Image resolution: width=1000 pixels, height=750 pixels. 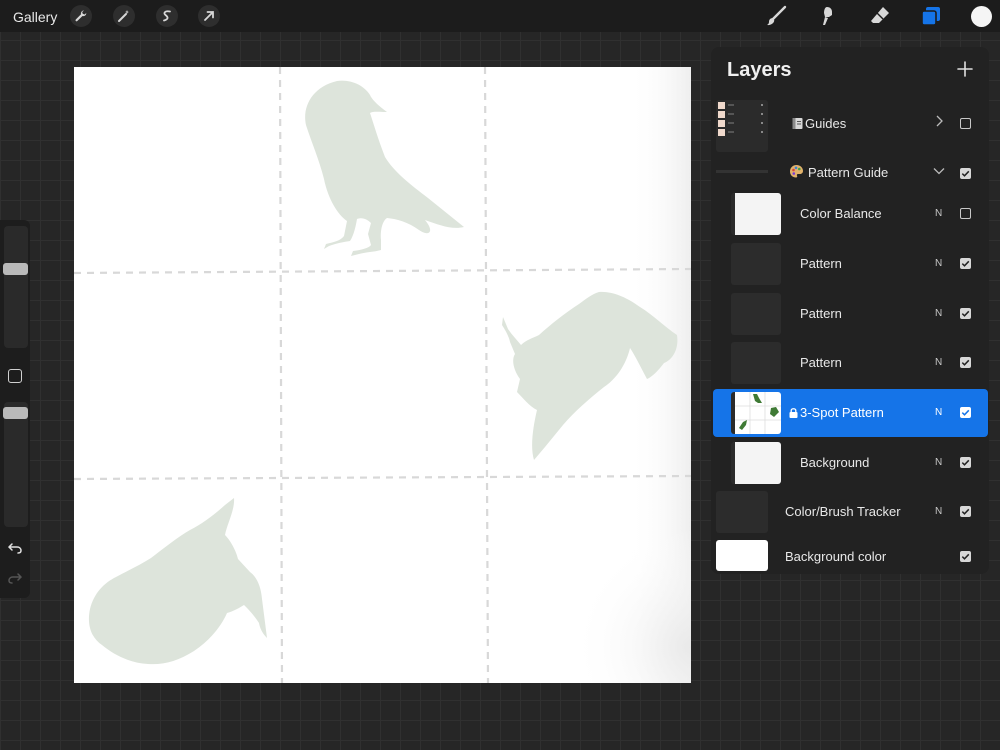 I want to click on background-color-swatch, so click(x=742, y=555).